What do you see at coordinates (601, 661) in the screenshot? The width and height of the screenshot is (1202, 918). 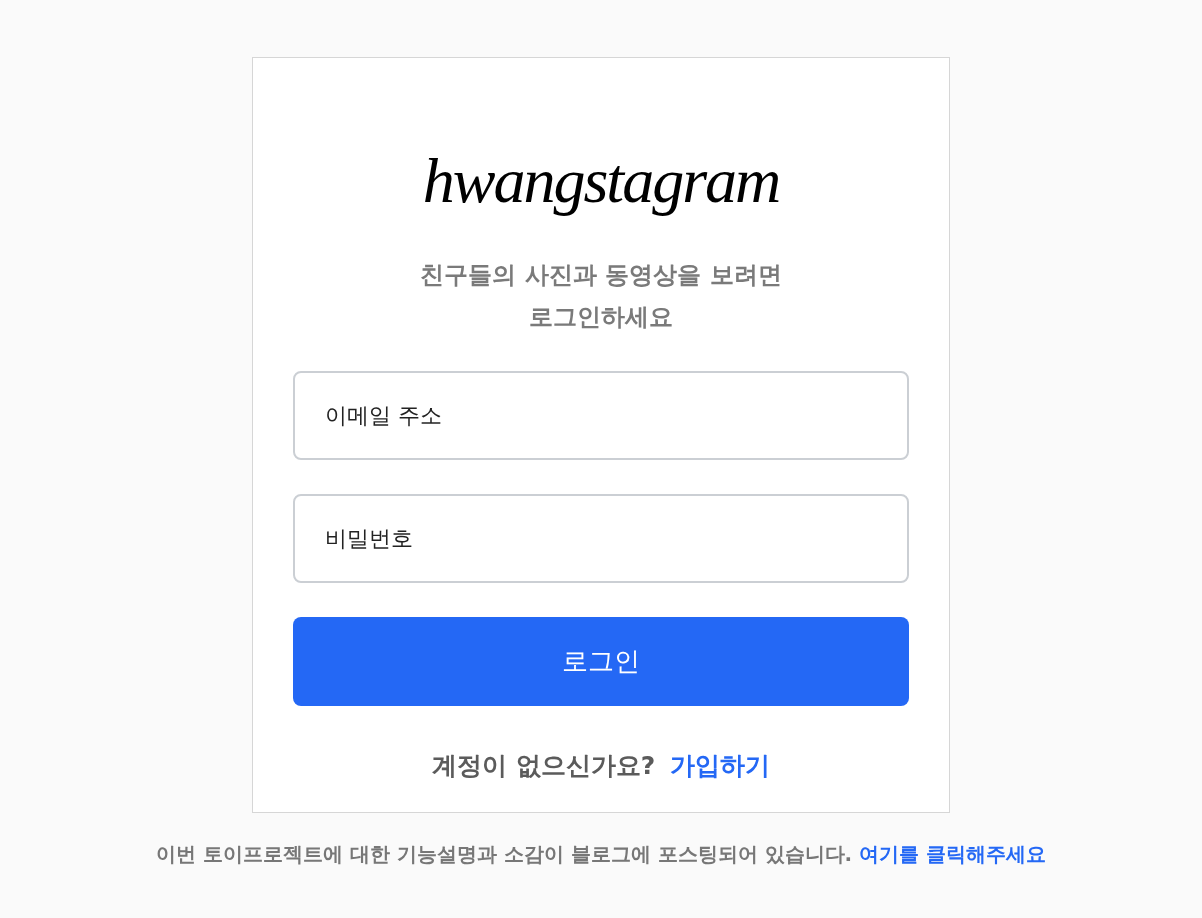 I see `login-button: 로그인` at bounding box center [601, 661].